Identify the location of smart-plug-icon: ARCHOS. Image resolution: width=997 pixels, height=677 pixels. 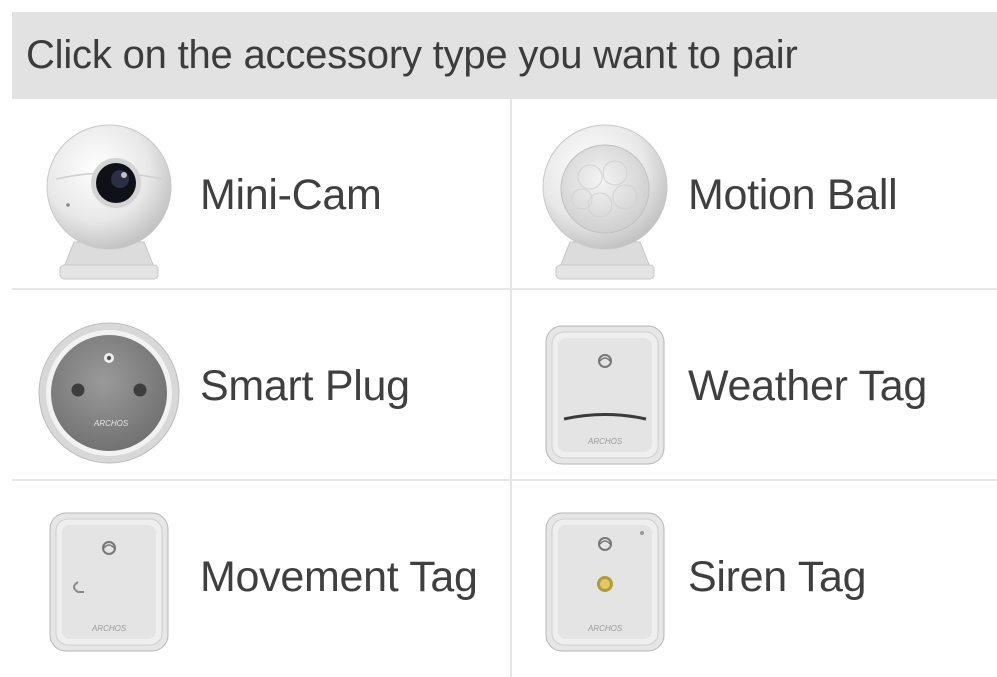
(109, 387).